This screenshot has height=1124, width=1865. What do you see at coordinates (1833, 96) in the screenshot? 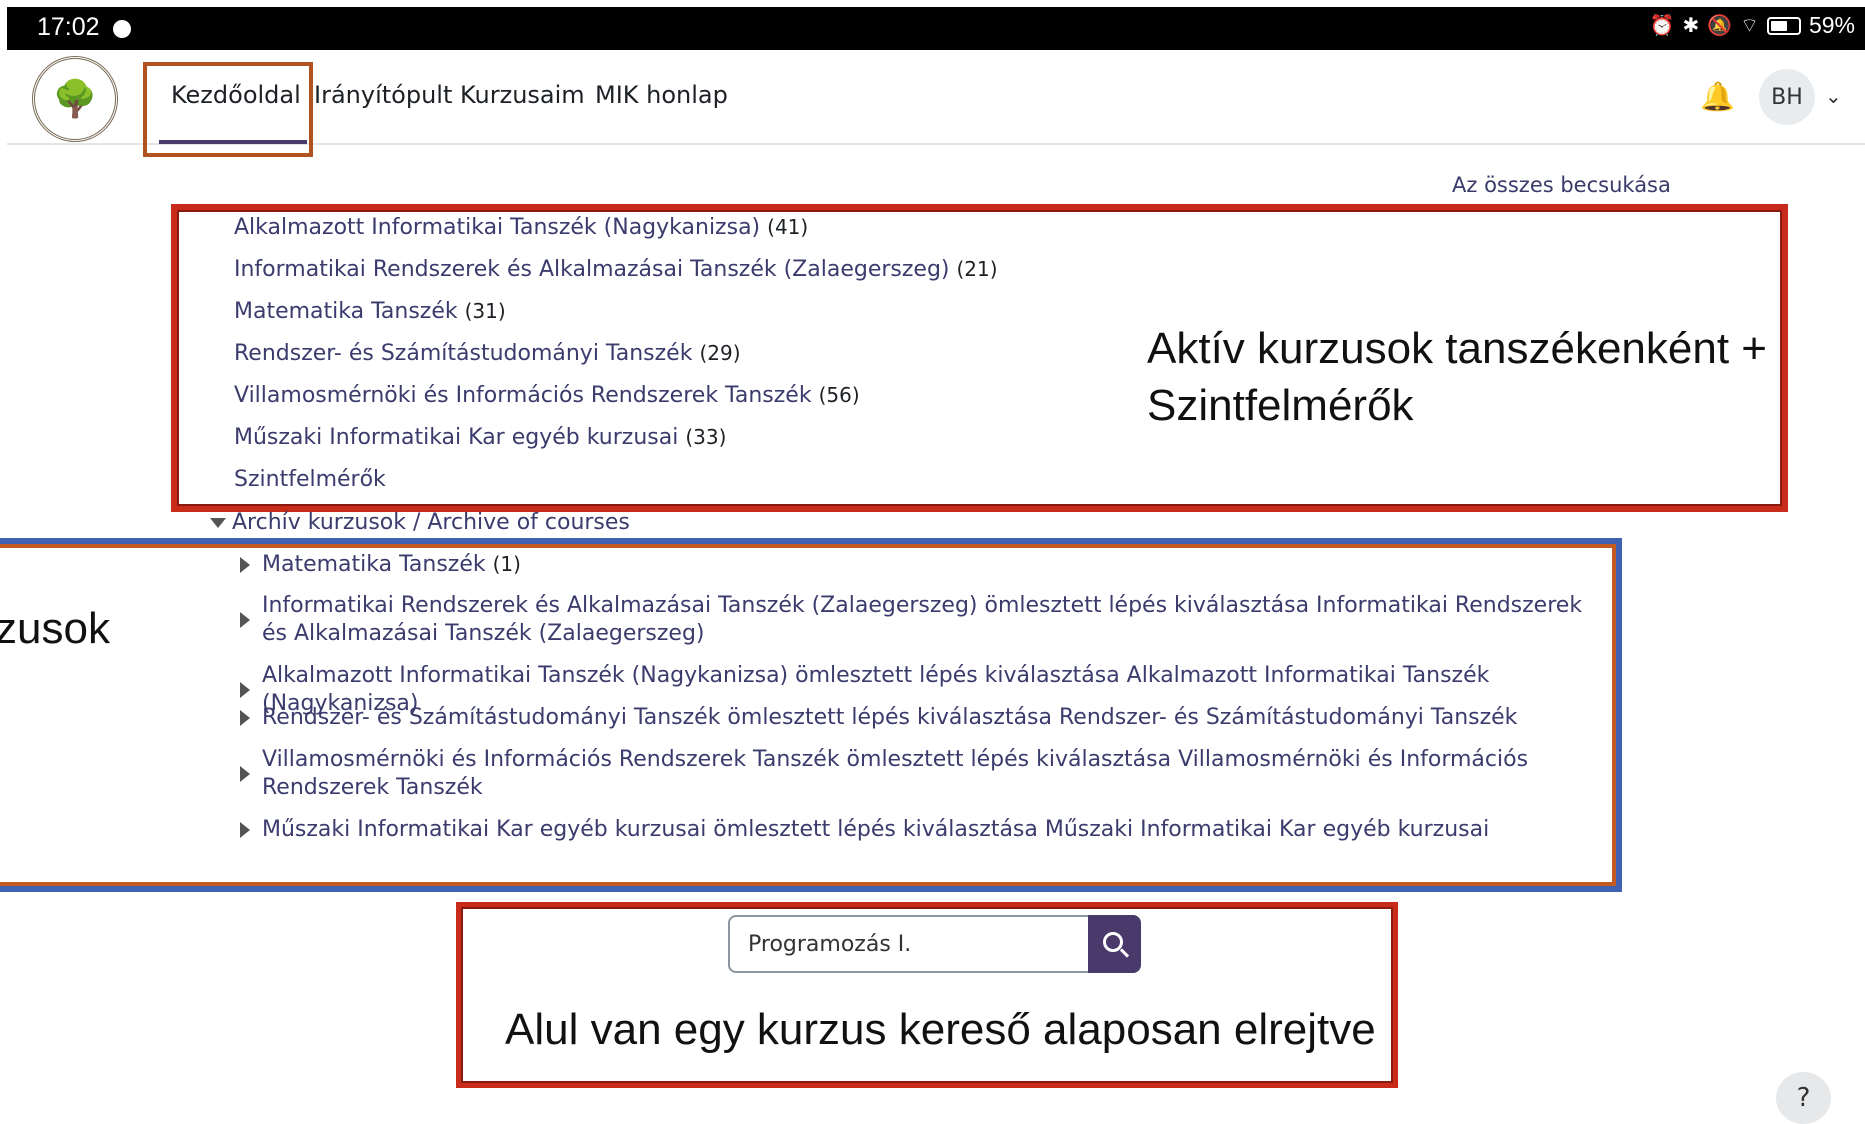
I see `chevron-down-icon: ⌄` at bounding box center [1833, 96].